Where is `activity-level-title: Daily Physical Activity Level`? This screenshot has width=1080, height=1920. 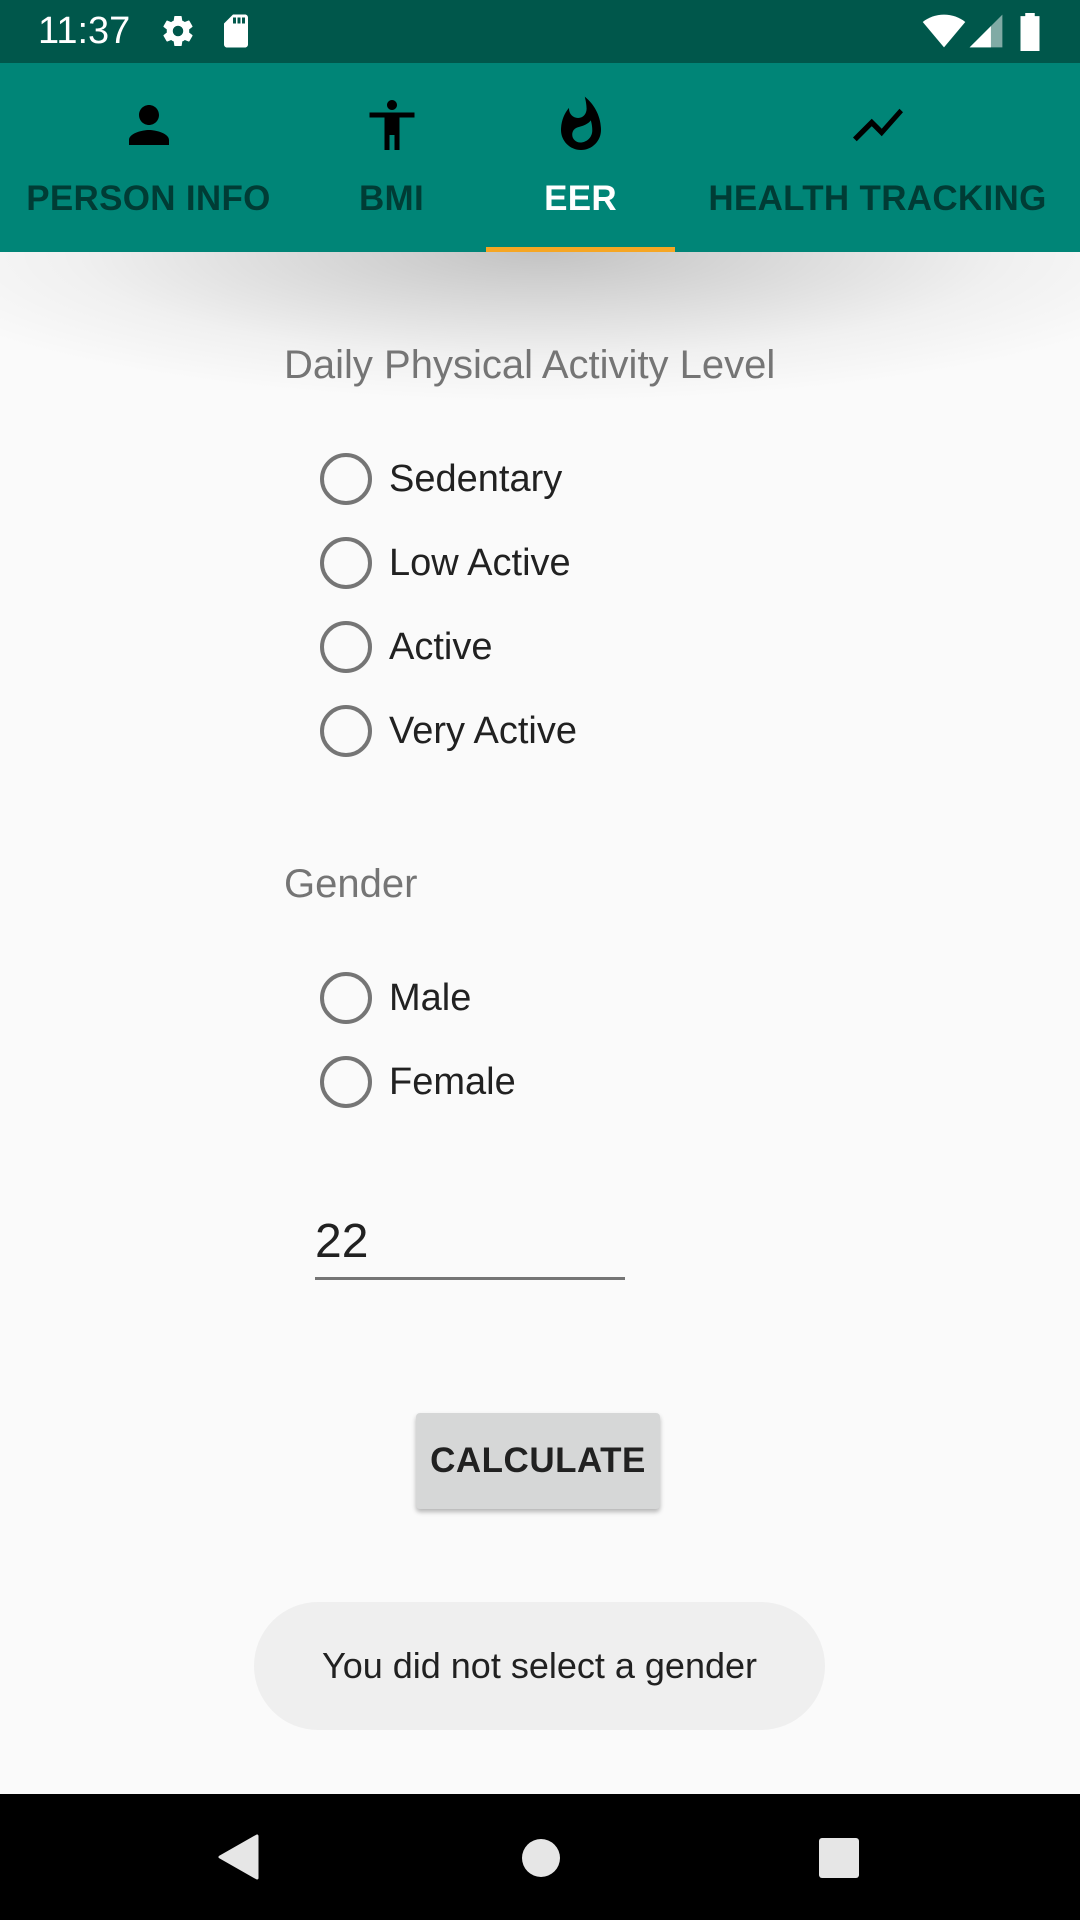
activity-level-title: Daily Physical Activity Level is located at coordinates (530, 365).